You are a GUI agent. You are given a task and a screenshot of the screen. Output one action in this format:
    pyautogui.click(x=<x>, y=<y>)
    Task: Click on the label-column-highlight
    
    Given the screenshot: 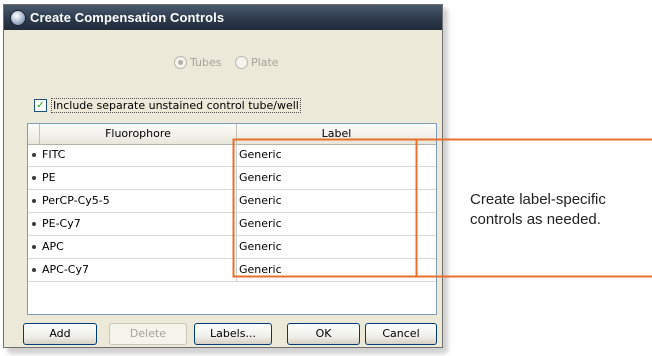 What is the action you would take?
    pyautogui.click(x=325, y=208)
    